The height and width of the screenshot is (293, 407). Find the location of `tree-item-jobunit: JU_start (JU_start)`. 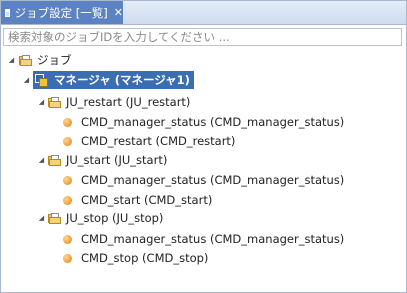

tree-item-jobunit: JU_start (JU_start) is located at coordinates (107, 160).